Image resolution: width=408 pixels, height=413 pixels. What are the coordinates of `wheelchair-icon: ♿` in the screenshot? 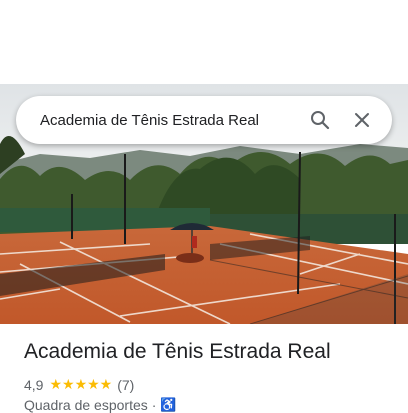 It's located at (168, 404).